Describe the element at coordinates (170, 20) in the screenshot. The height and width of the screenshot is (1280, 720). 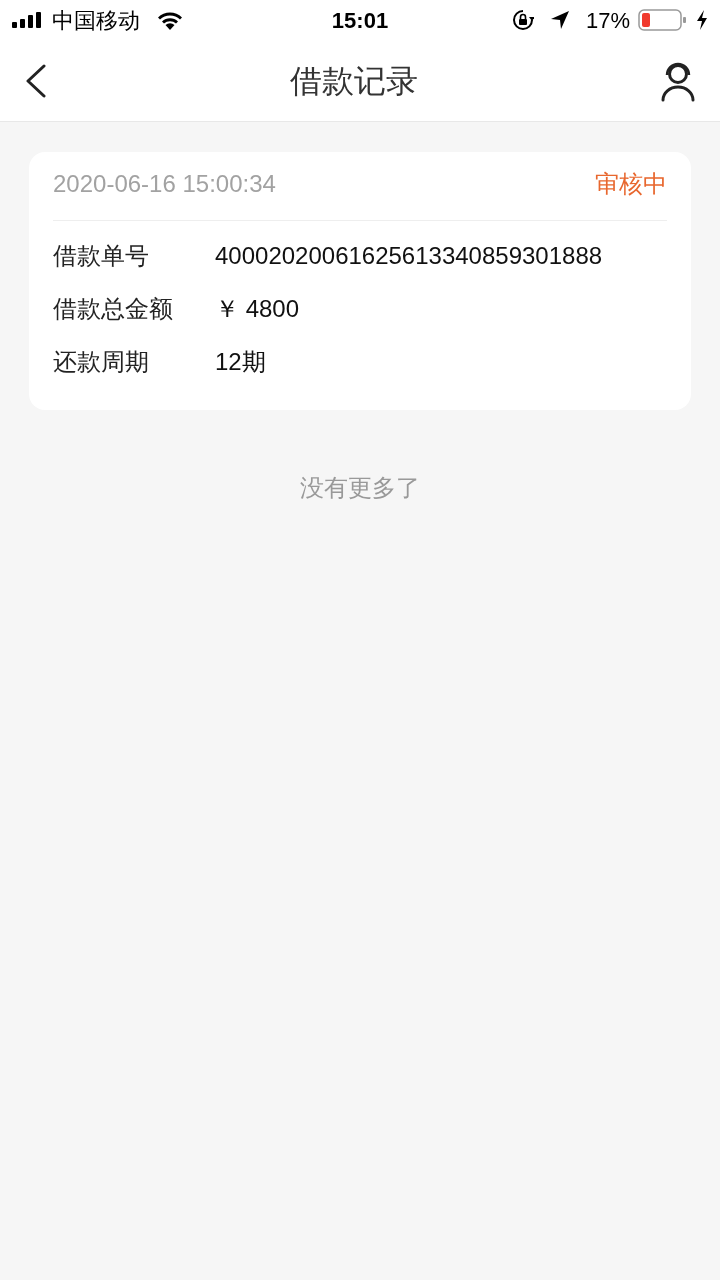
I see `wifi-icon` at that location.